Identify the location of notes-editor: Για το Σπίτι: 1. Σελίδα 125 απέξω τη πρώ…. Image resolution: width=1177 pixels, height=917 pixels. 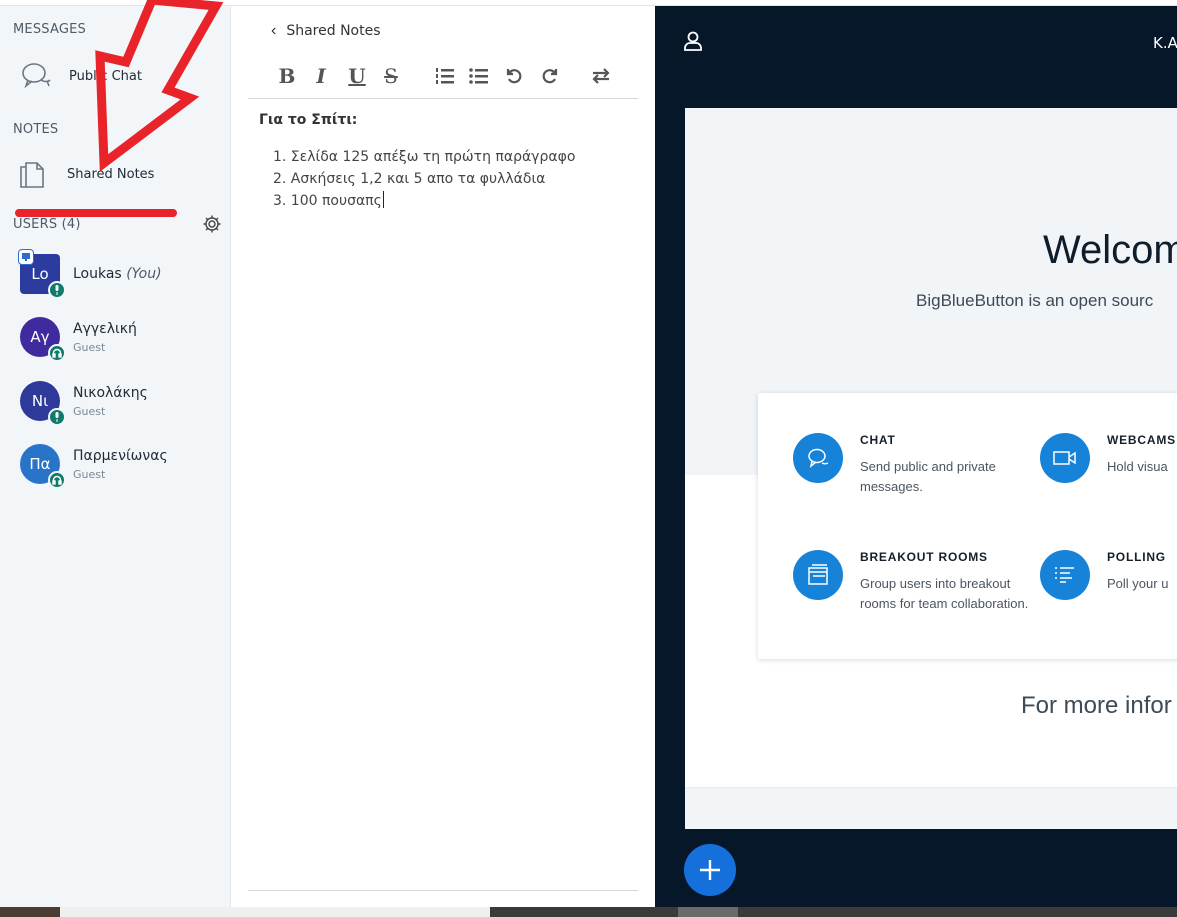
(444, 162).